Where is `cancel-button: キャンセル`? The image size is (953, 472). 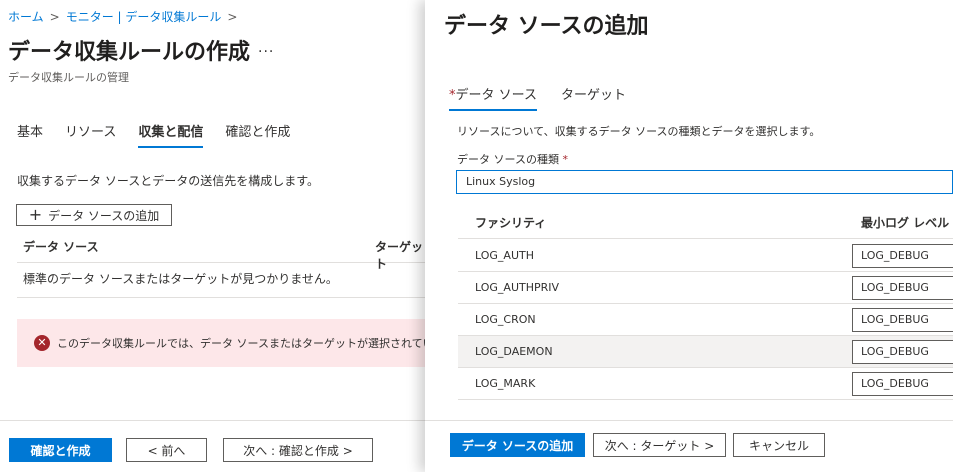
cancel-button: キャンセル is located at coordinates (779, 445).